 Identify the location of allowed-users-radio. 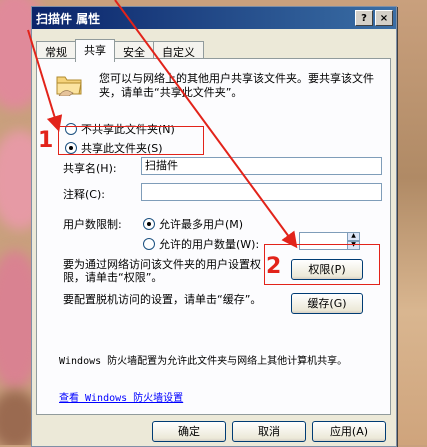
(149, 244).